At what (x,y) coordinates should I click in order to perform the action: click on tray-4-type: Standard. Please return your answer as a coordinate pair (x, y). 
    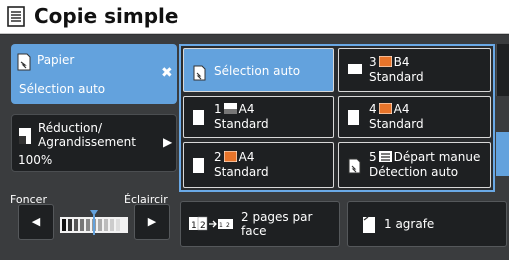
    Looking at the image, I should click on (396, 124).